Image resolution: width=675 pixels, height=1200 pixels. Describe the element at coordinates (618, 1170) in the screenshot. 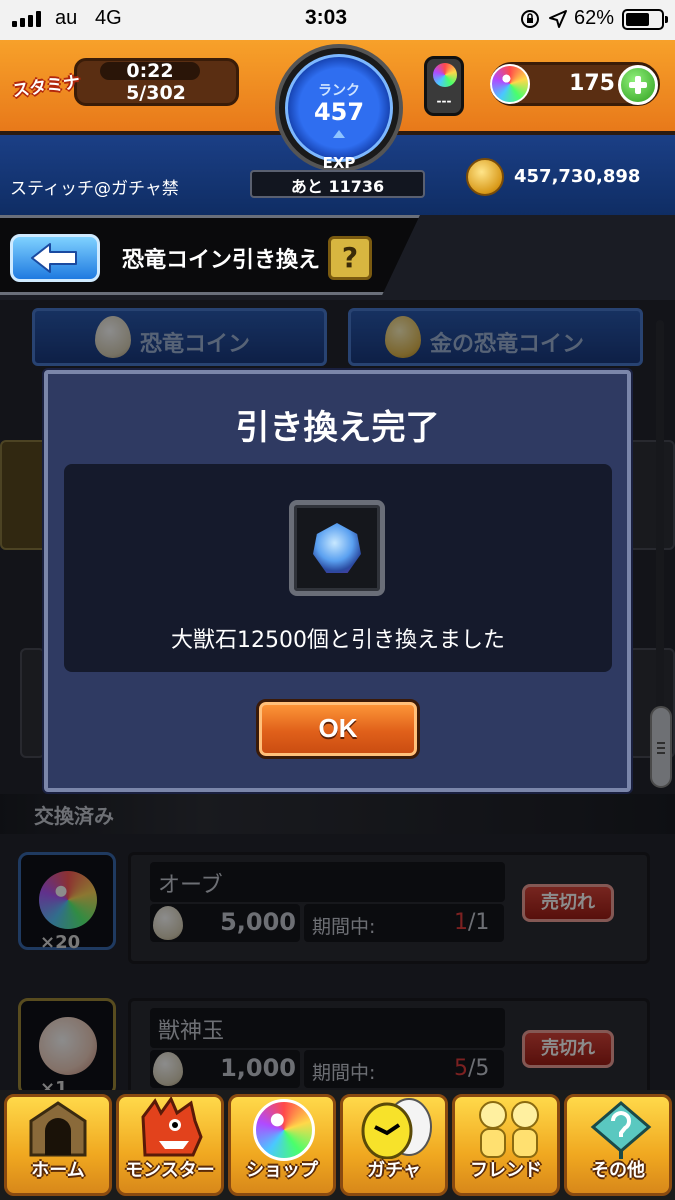

I see `nav-other-label: その他` at that location.